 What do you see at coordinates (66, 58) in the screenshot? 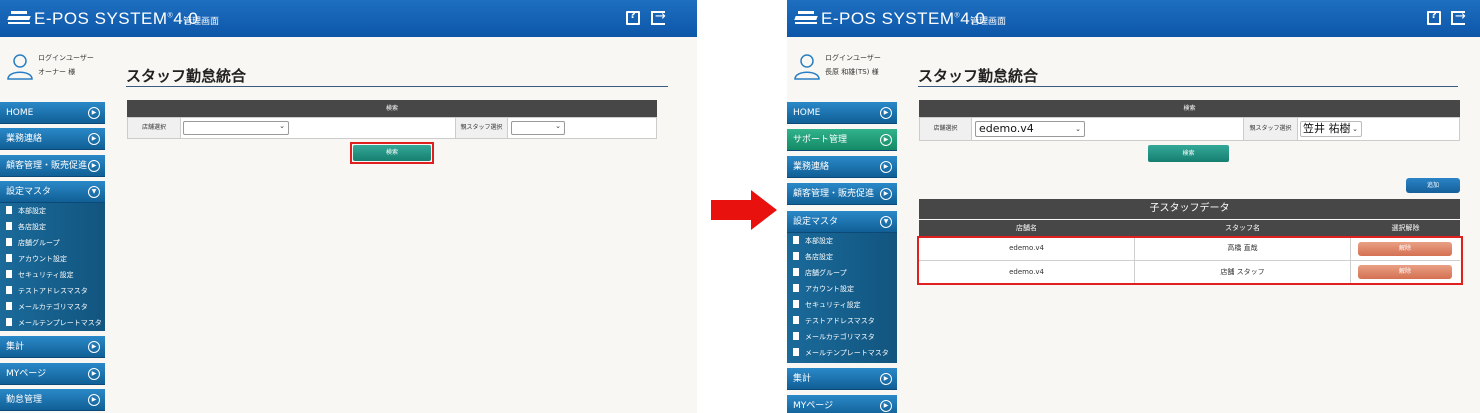
I see `login-user-label: ログインユーザー` at bounding box center [66, 58].